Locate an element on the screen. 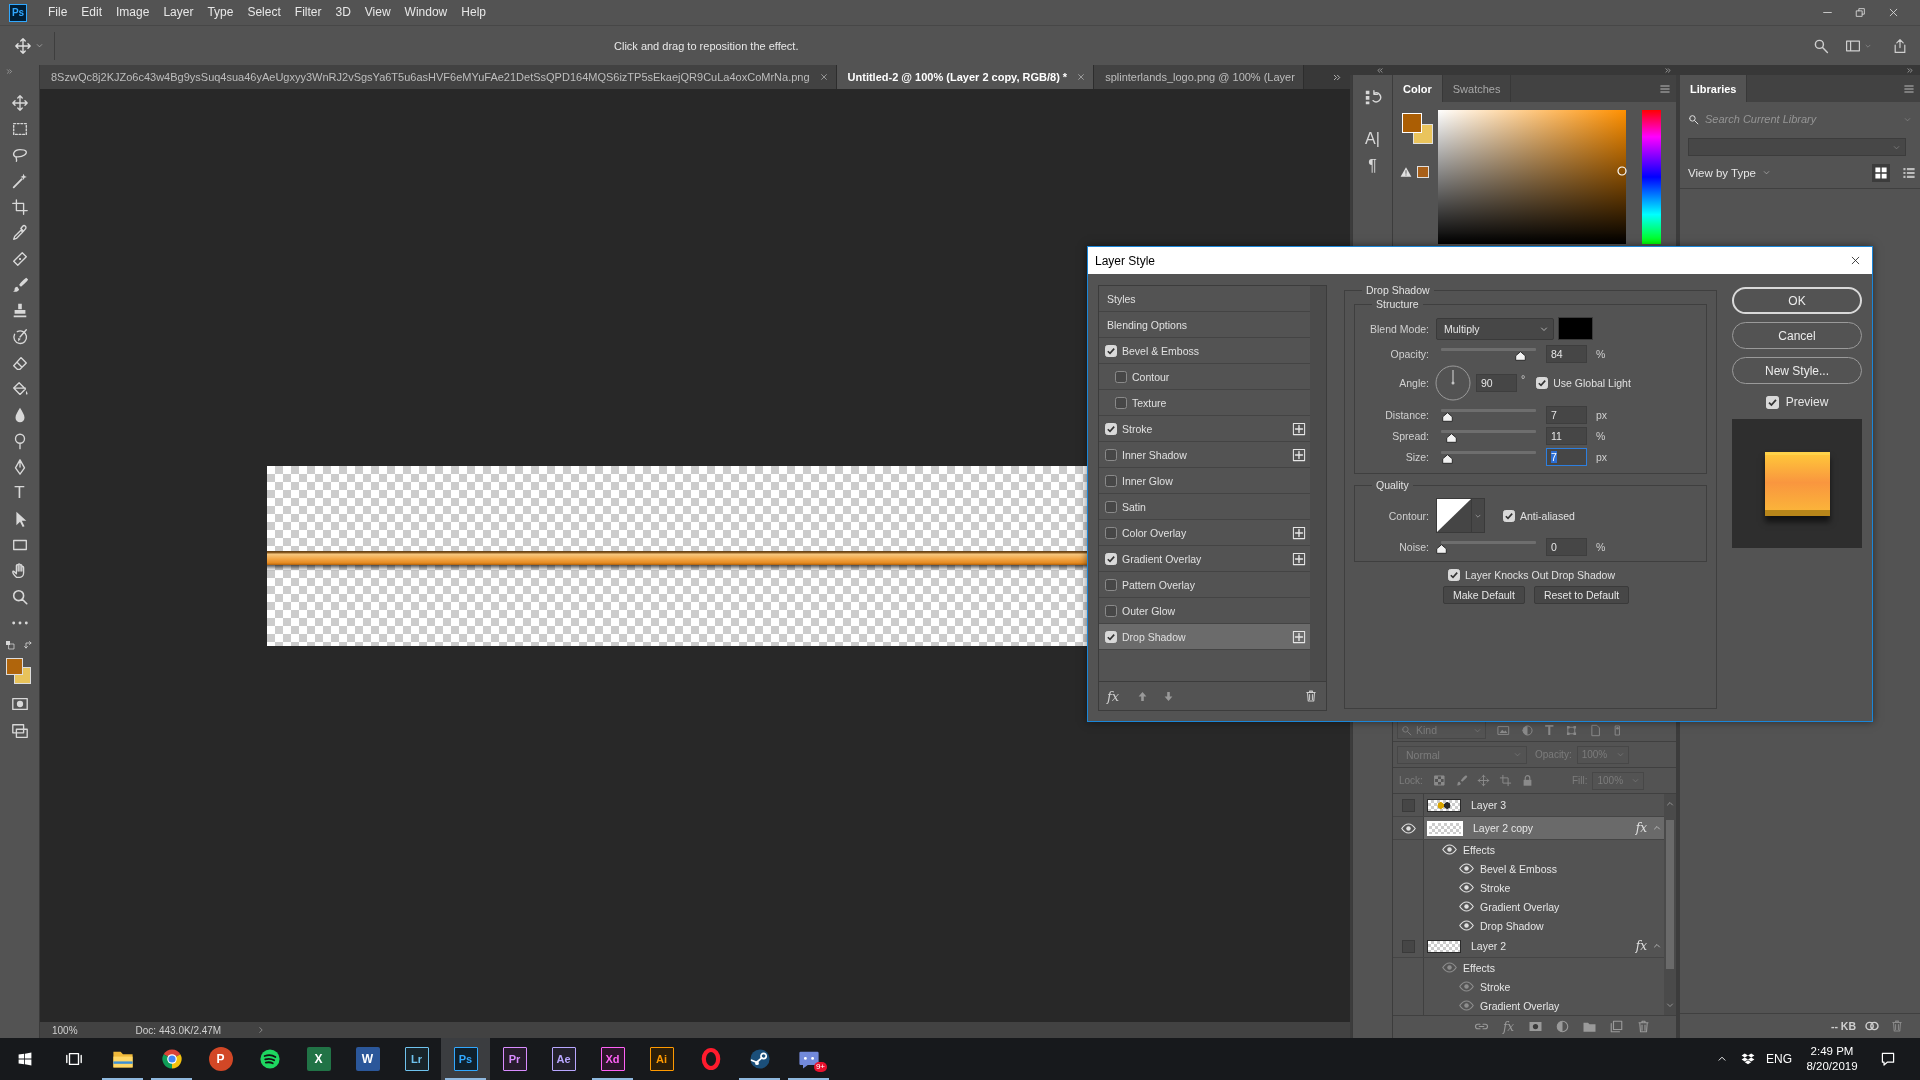 The width and height of the screenshot is (1920, 1080). marquee-tool-icon is located at coordinates (19, 129).